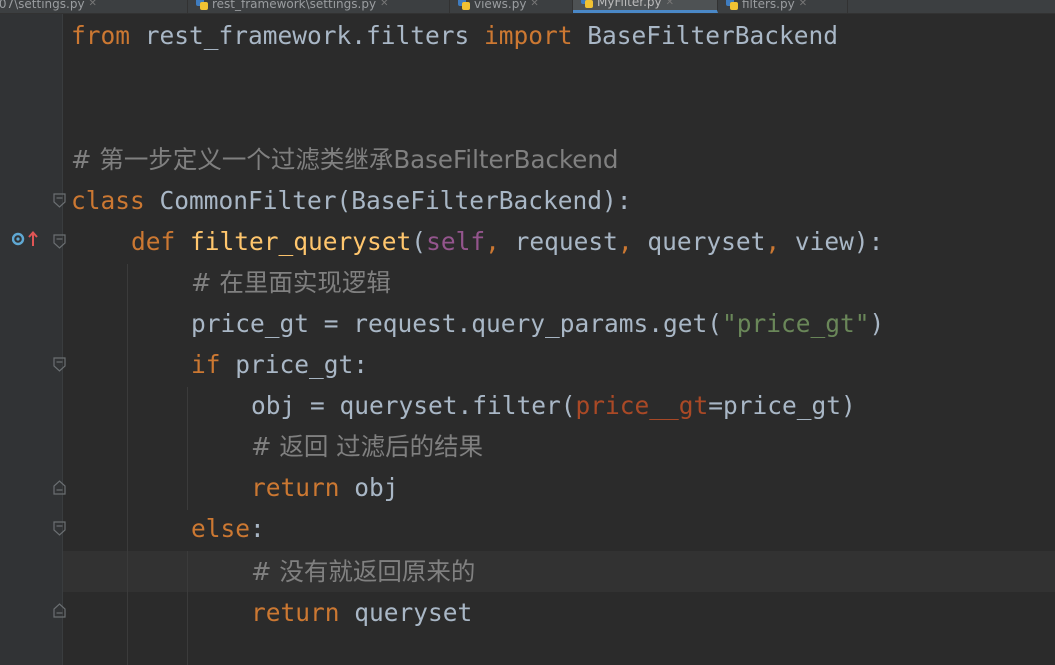  Describe the element at coordinates (528, 35) in the screenshot. I see `keyword: import` at that location.